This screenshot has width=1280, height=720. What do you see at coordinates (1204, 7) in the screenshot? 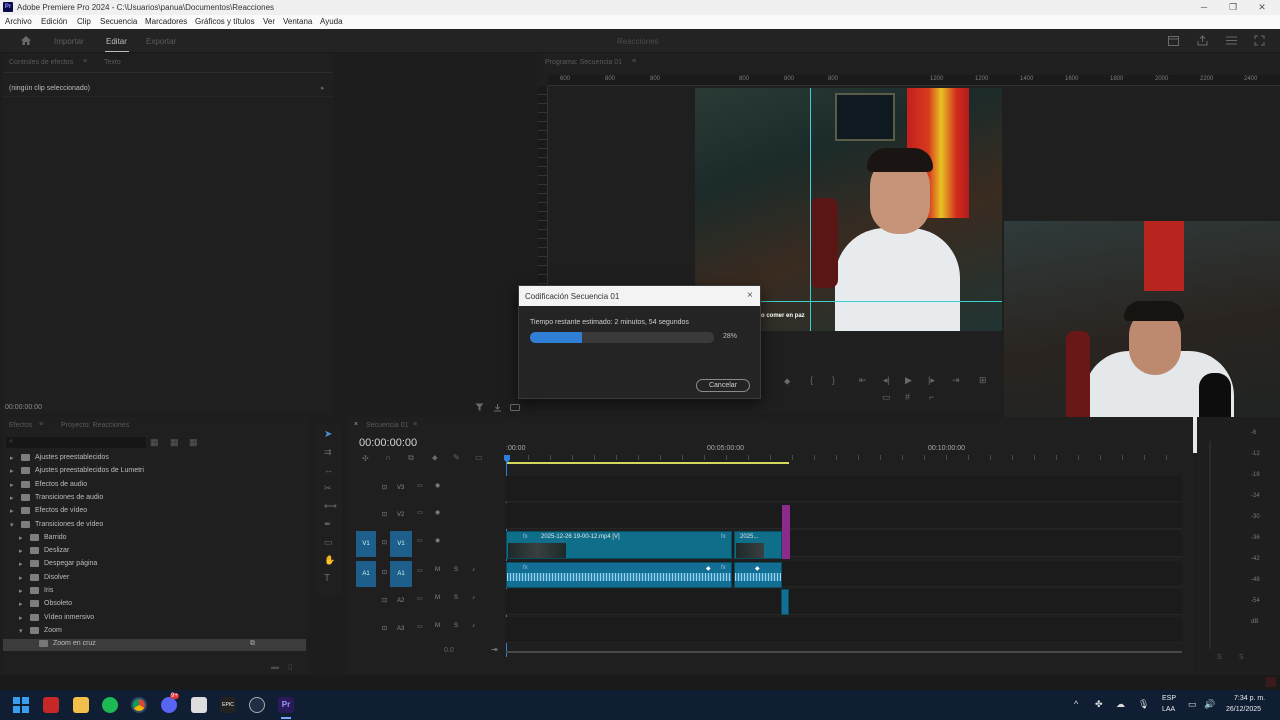
I see `minimize-icon: ─` at bounding box center [1204, 7].